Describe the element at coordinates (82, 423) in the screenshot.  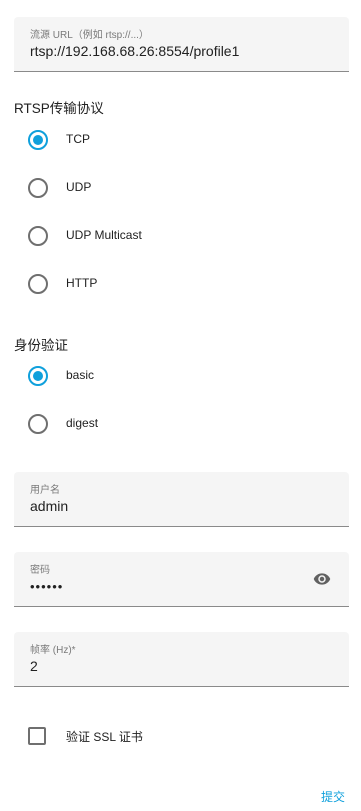
I see `radio-label-digest: digest` at that location.